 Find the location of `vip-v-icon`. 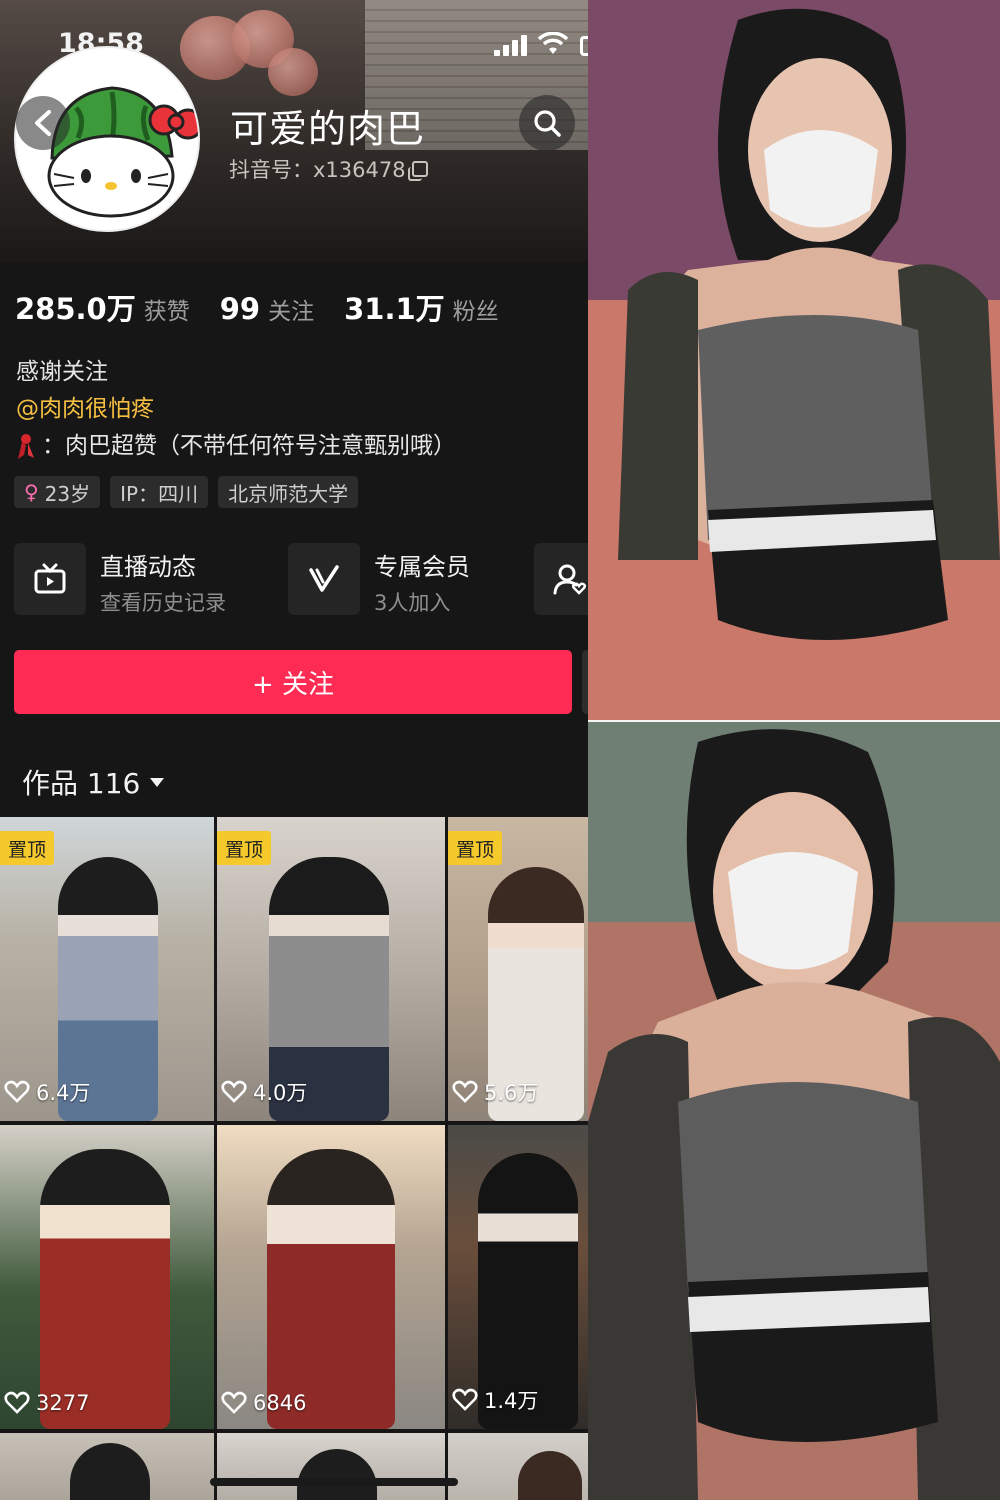

vip-v-icon is located at coordinates (324, 578).